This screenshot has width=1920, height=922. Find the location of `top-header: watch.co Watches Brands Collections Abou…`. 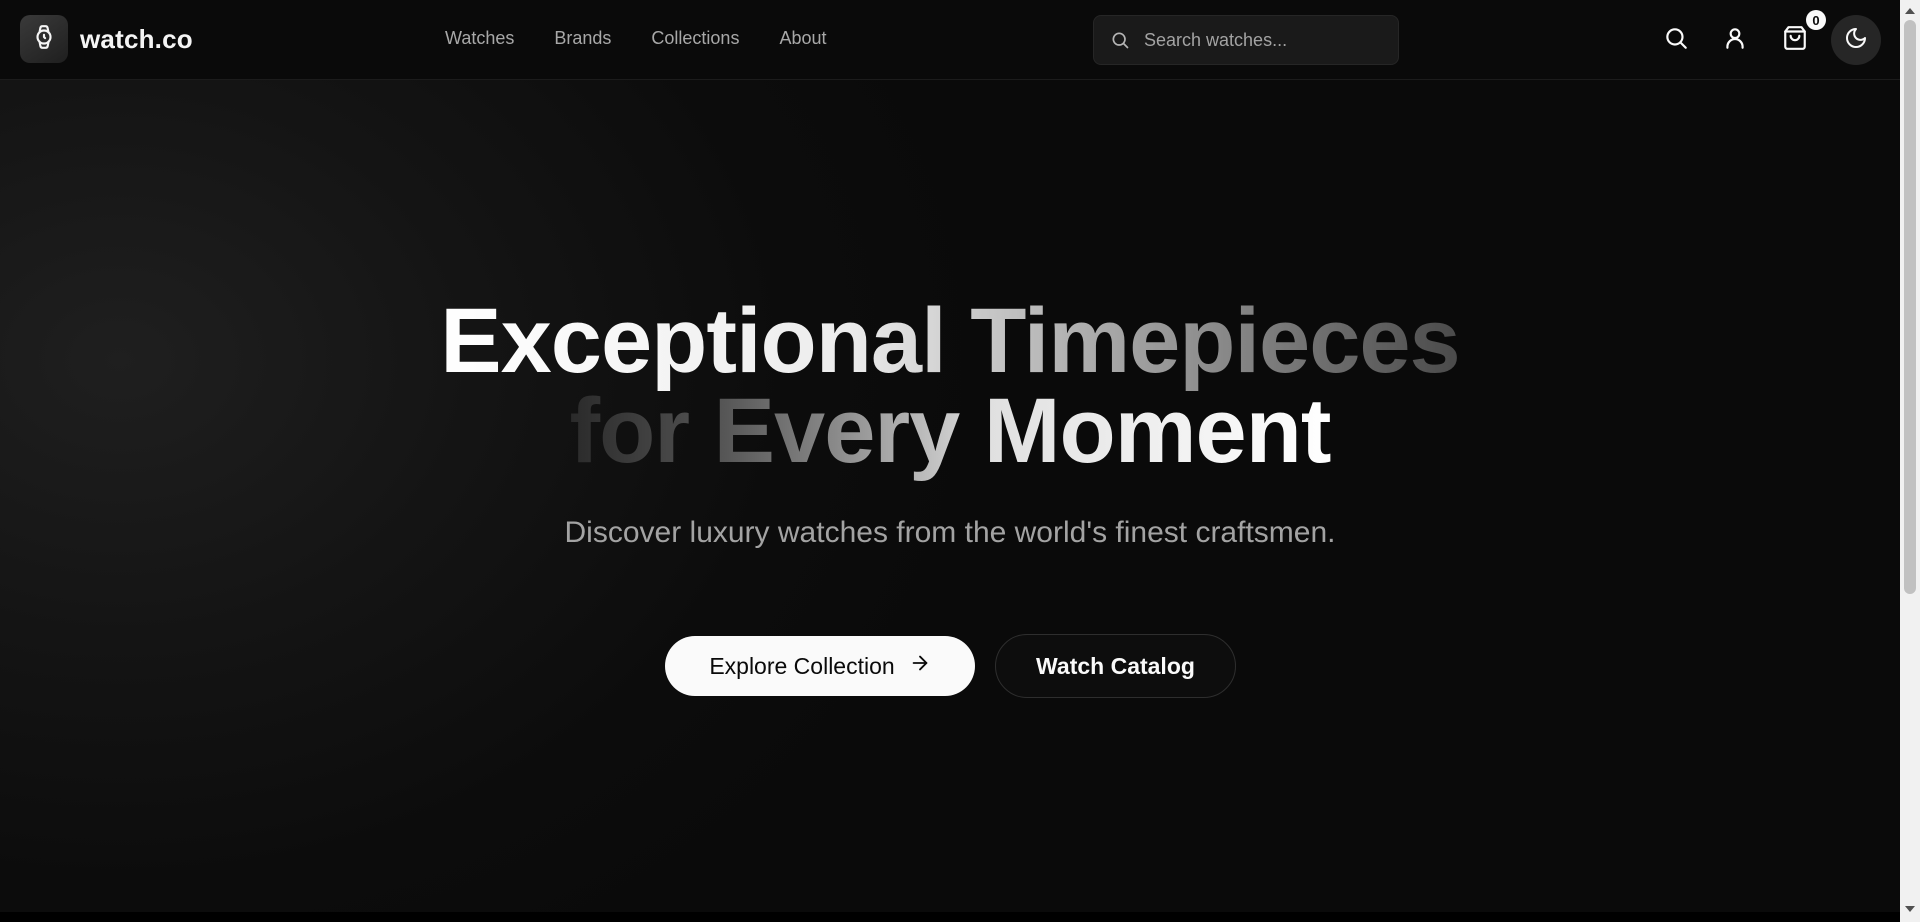

top-header: watch.co Watches Brands Collections Abou… is located at coordinates (950, 40).